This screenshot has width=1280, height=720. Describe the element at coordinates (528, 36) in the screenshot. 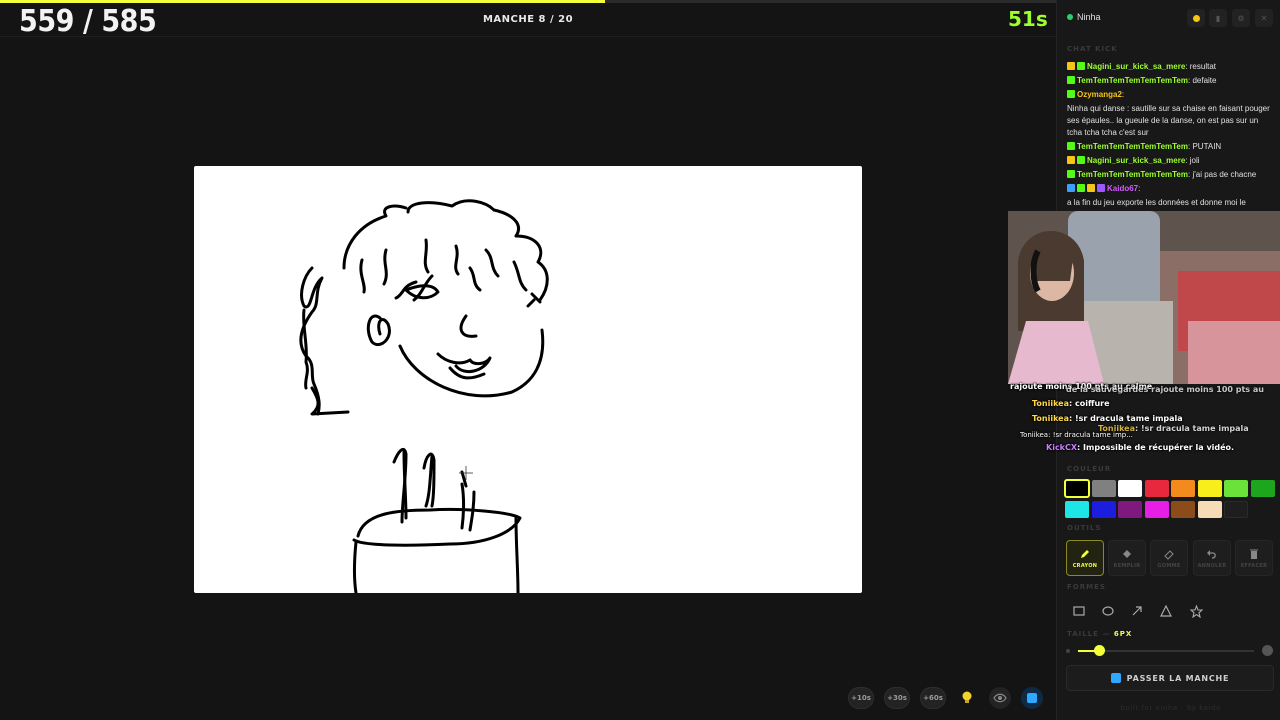

I see `top-divider` at that location.